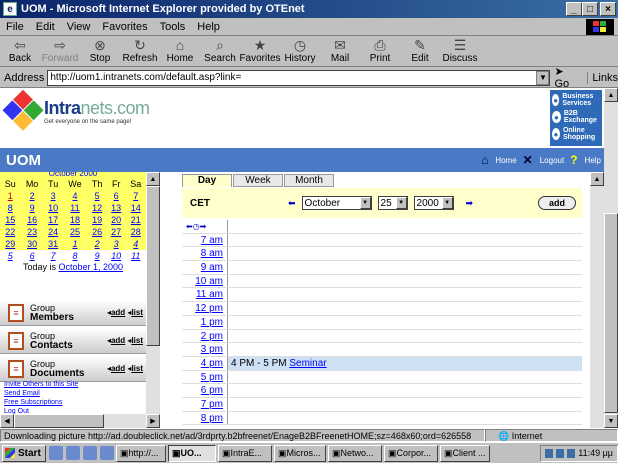  What do you see at coordinates (205, 308) in the screenshot?
I see `time-link: 12 pm` at bounding box center [205, 308].